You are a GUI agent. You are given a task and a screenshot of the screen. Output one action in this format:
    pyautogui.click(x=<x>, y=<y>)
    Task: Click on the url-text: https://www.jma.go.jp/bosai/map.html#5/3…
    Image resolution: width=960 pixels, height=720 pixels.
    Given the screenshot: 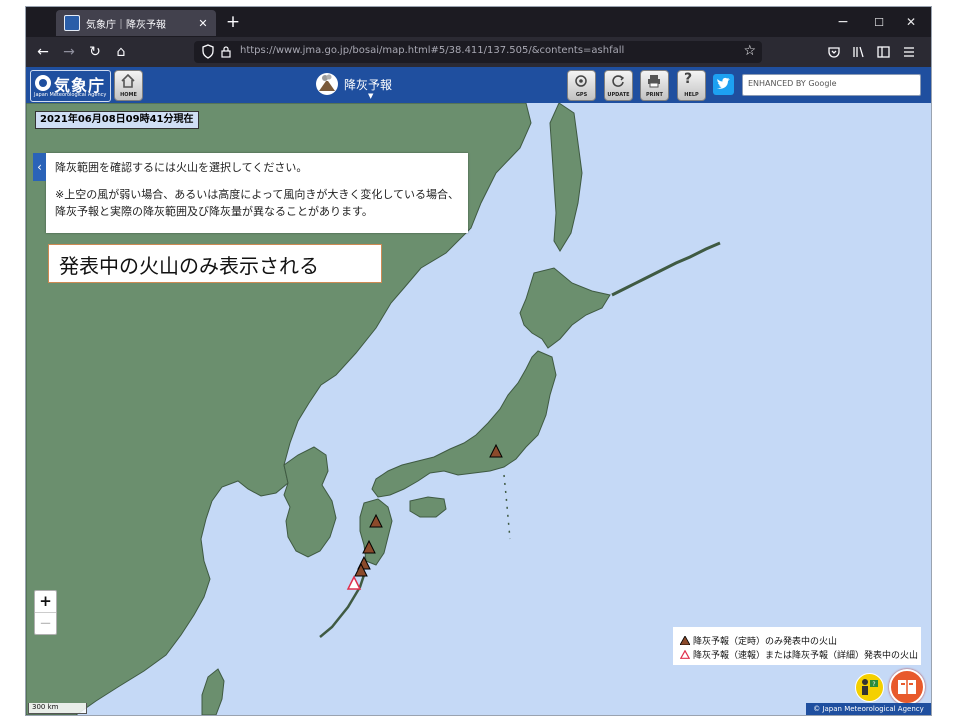 What is the action you would take?
    pyautogui.click(x=432, y=50)
    